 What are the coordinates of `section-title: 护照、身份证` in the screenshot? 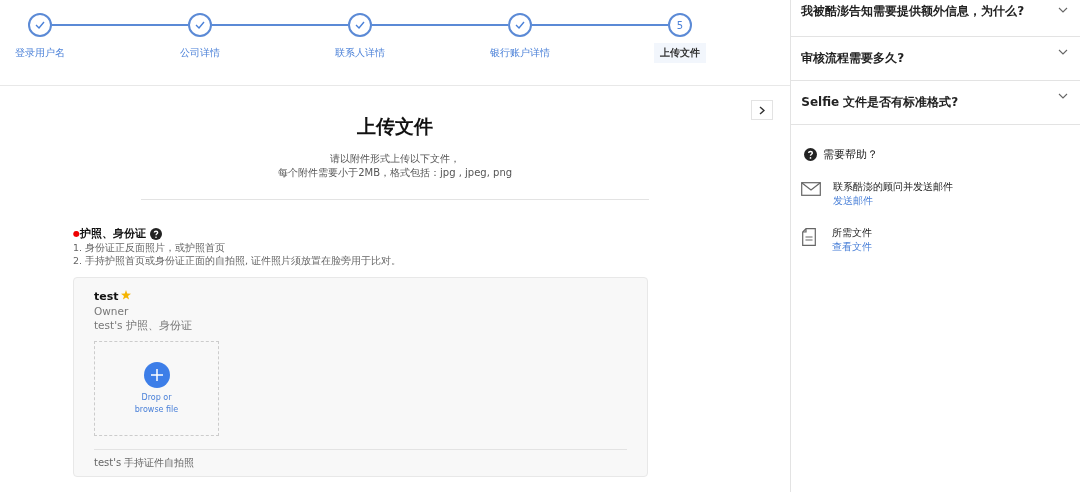 It's located at (113, 233).